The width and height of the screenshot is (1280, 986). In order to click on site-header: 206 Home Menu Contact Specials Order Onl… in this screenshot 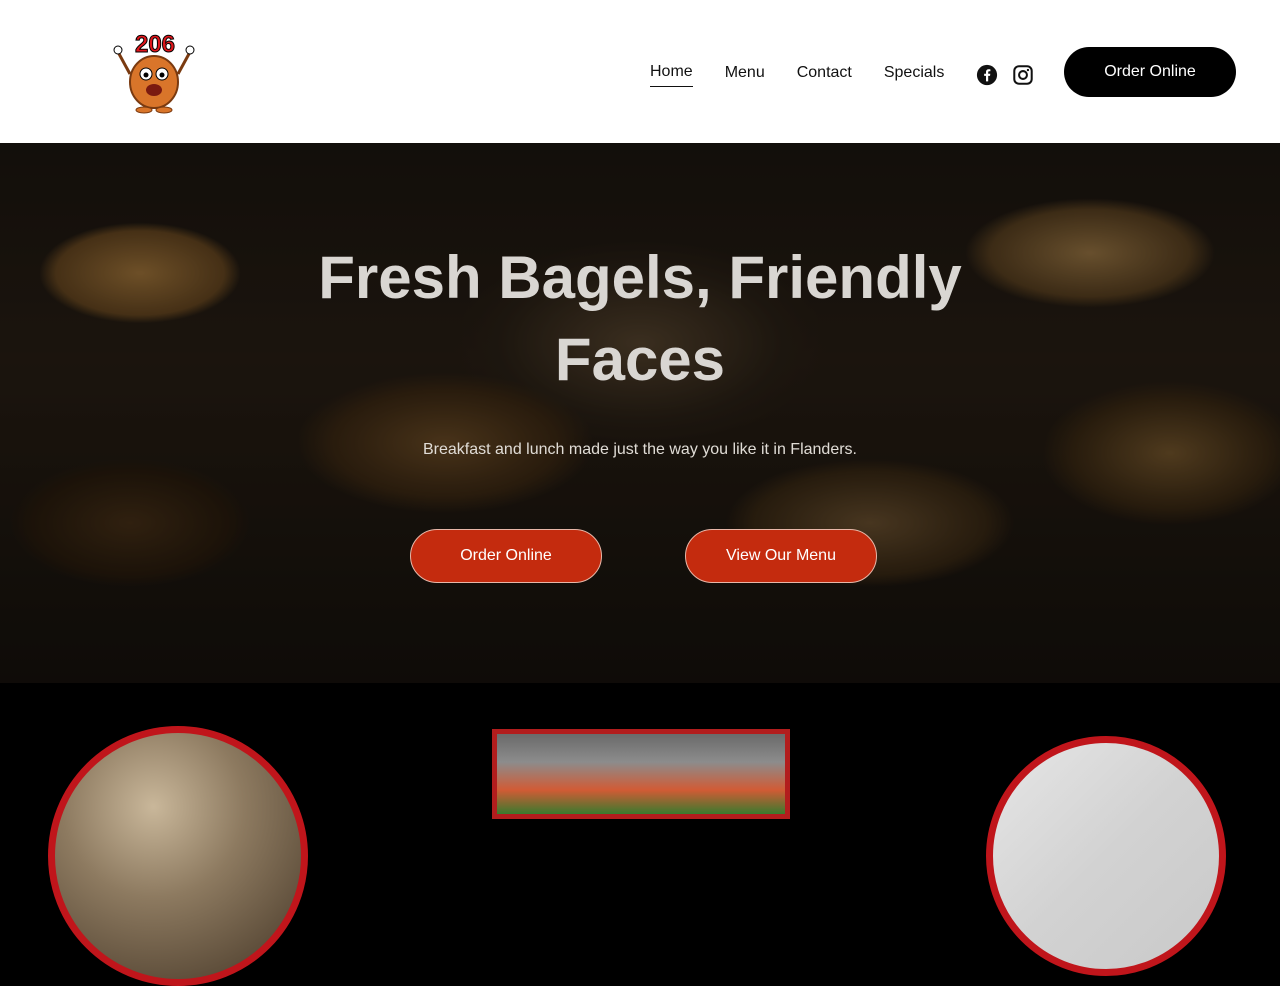, I will do `click(640, 71)`.